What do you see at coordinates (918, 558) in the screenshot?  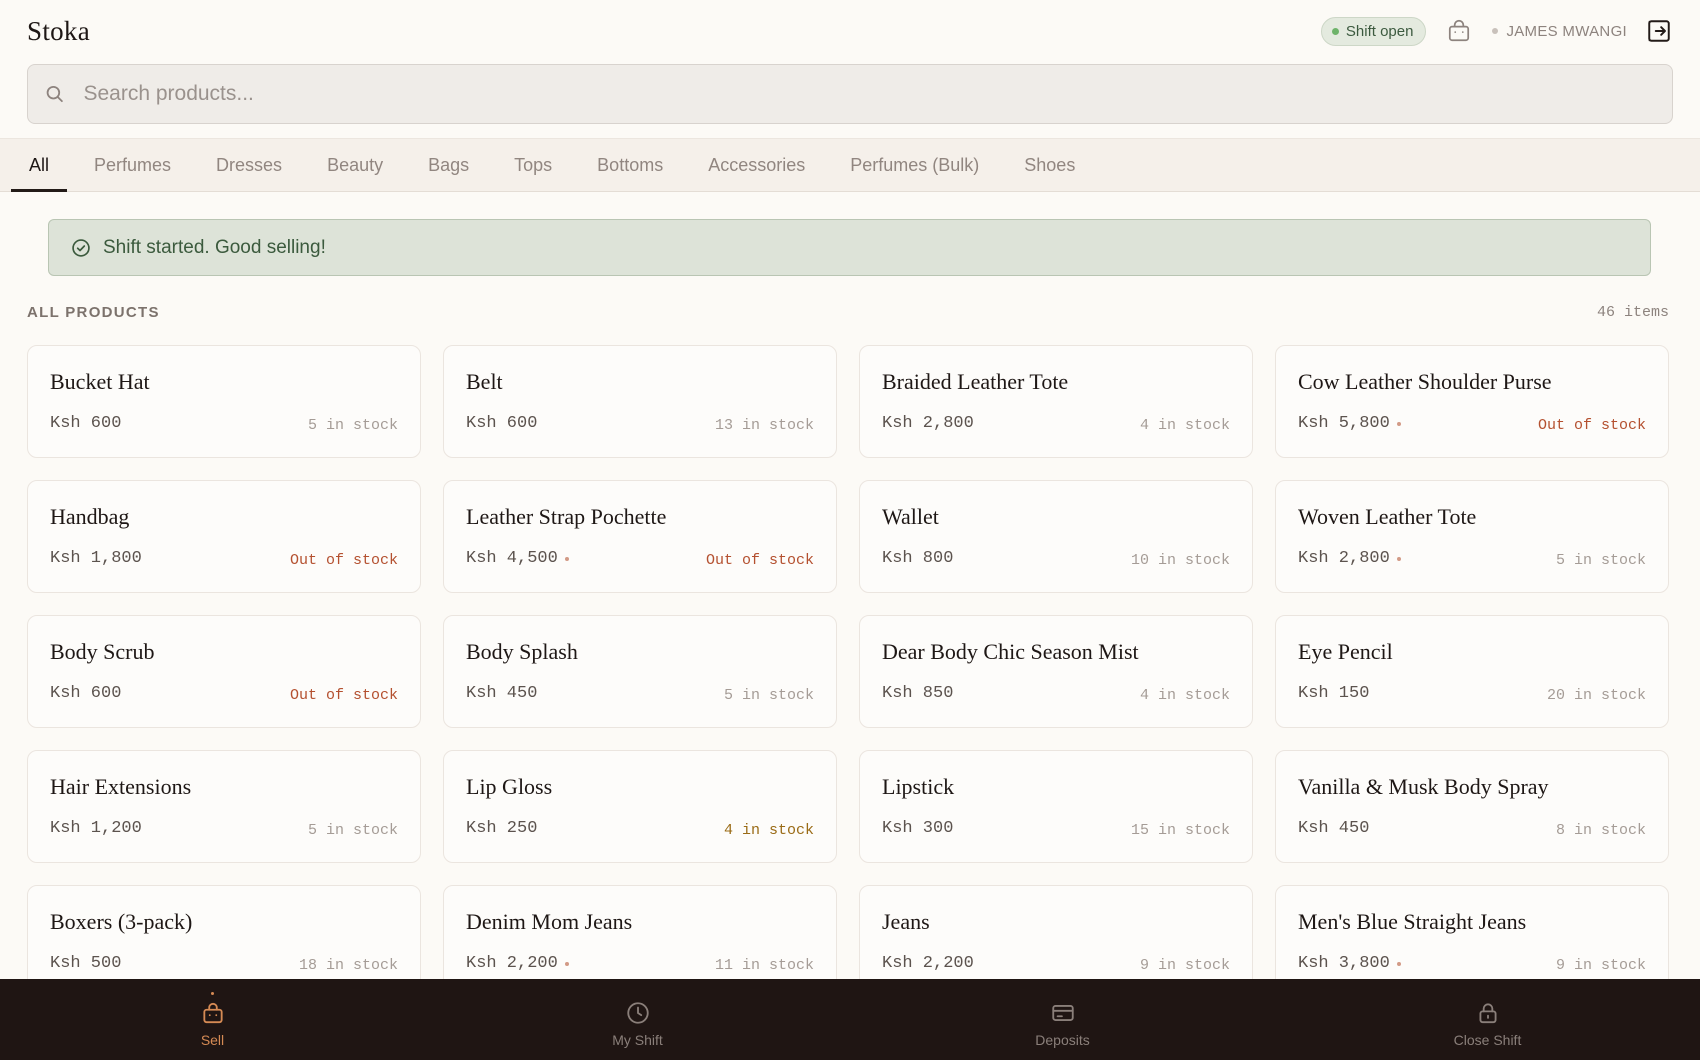 I see `product-price: Ksh 800` at bounding box center [918, 558].